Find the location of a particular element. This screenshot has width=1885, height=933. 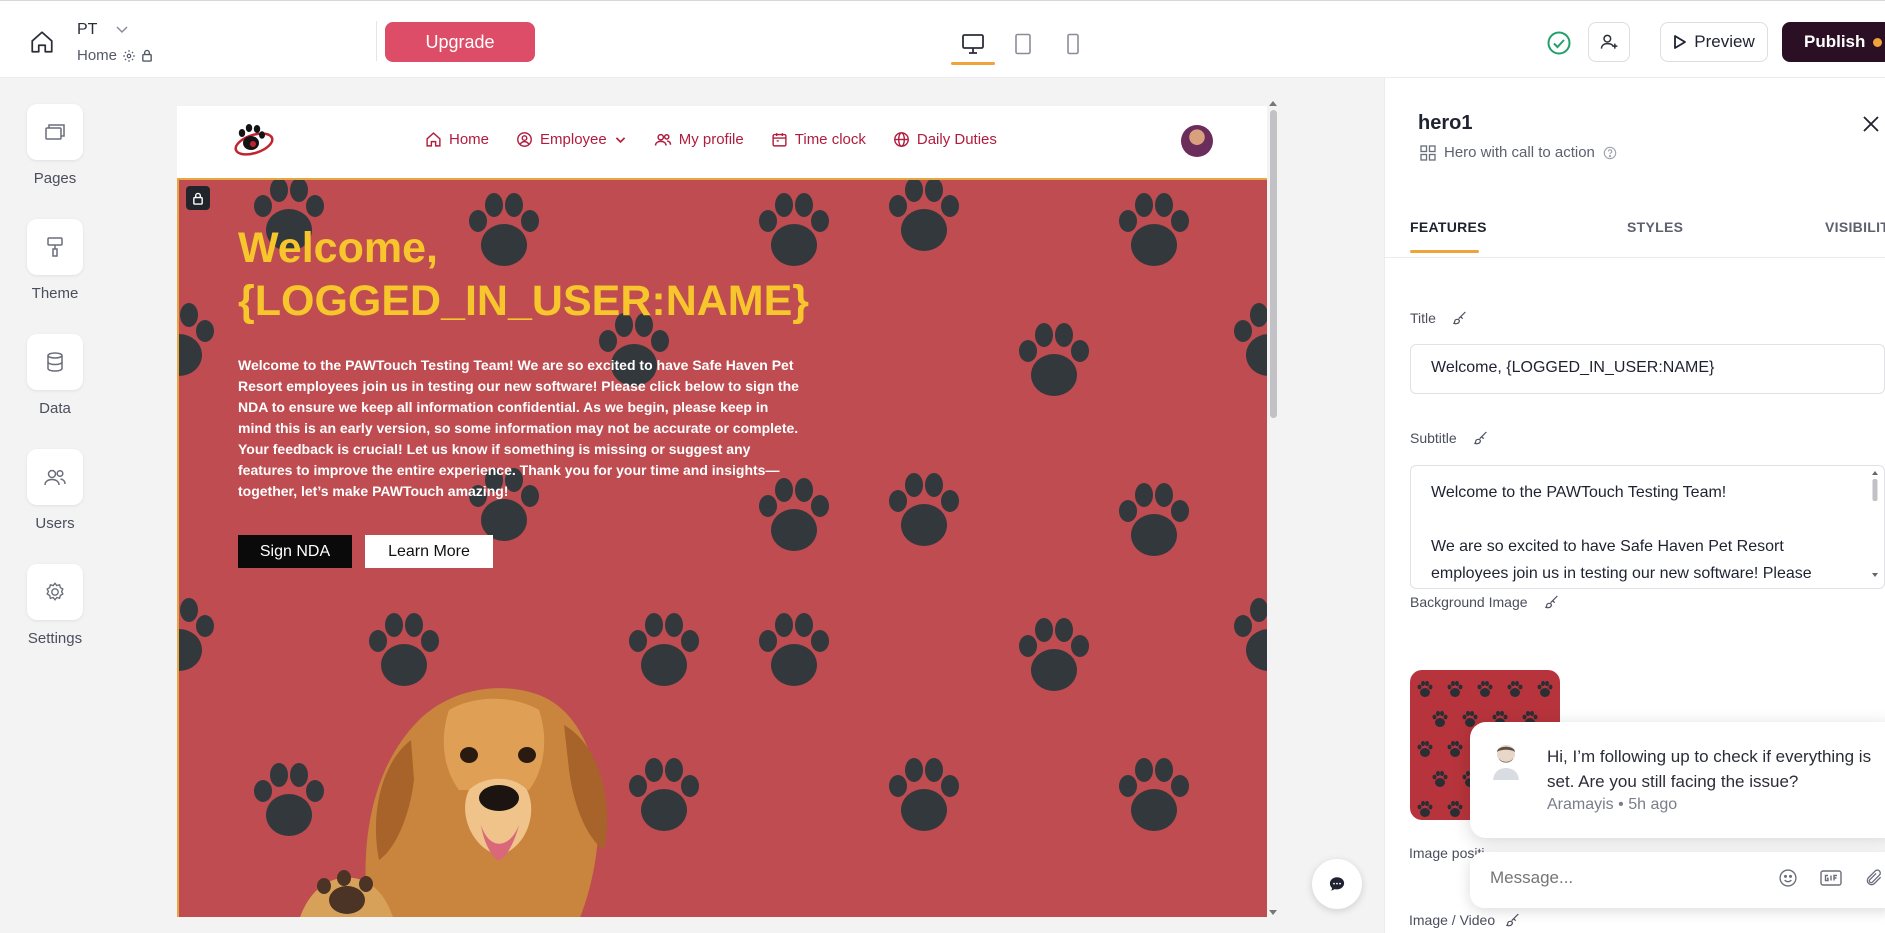

subtitle-line: Welcome to the PAWTouch Testing Team! is located at coordinates (1579, 492).